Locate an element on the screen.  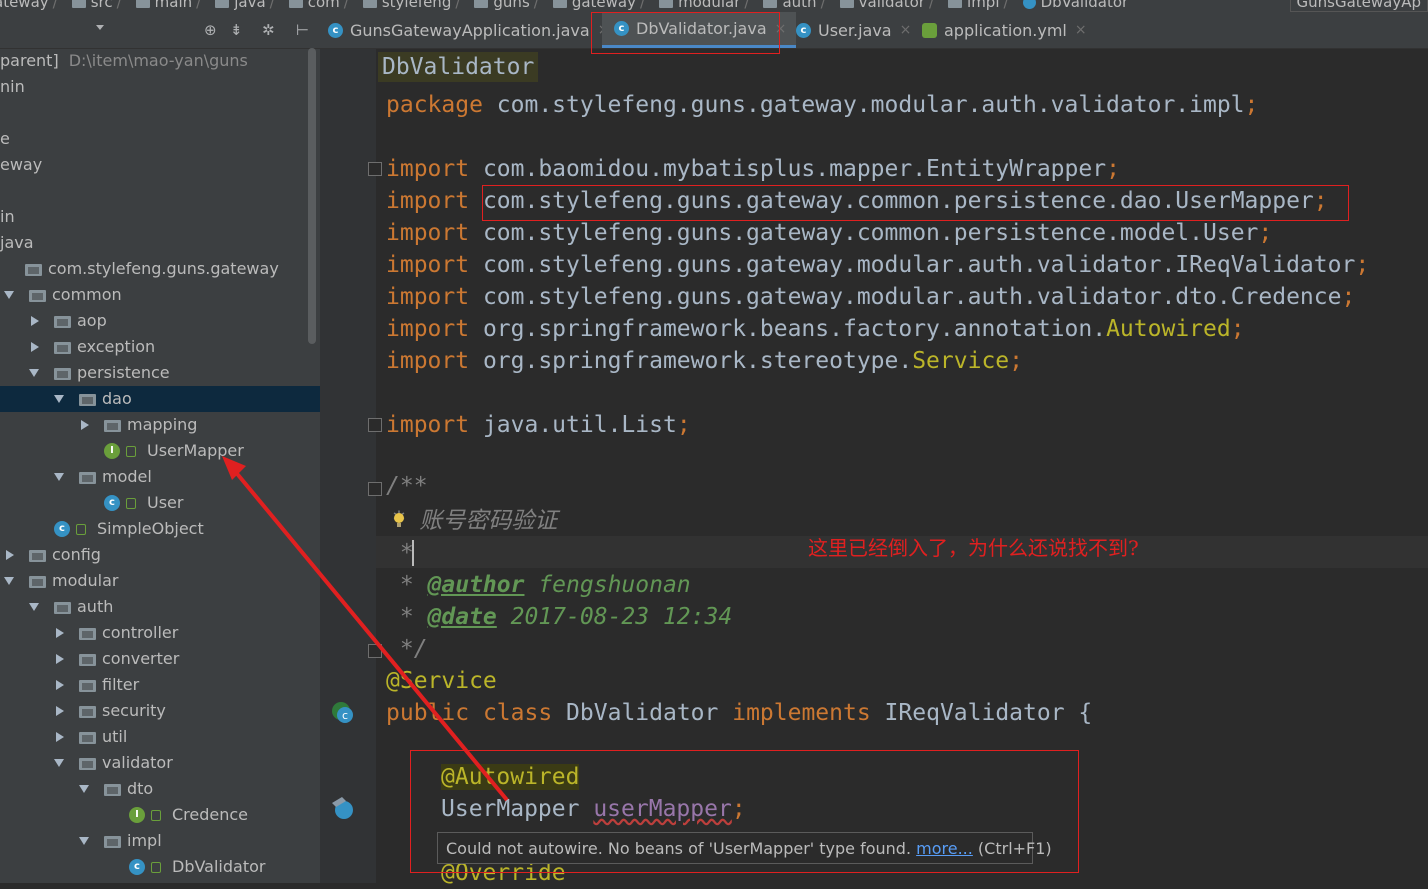
tab-application-yml: application.yml × is located at coordinates (1004, 30).